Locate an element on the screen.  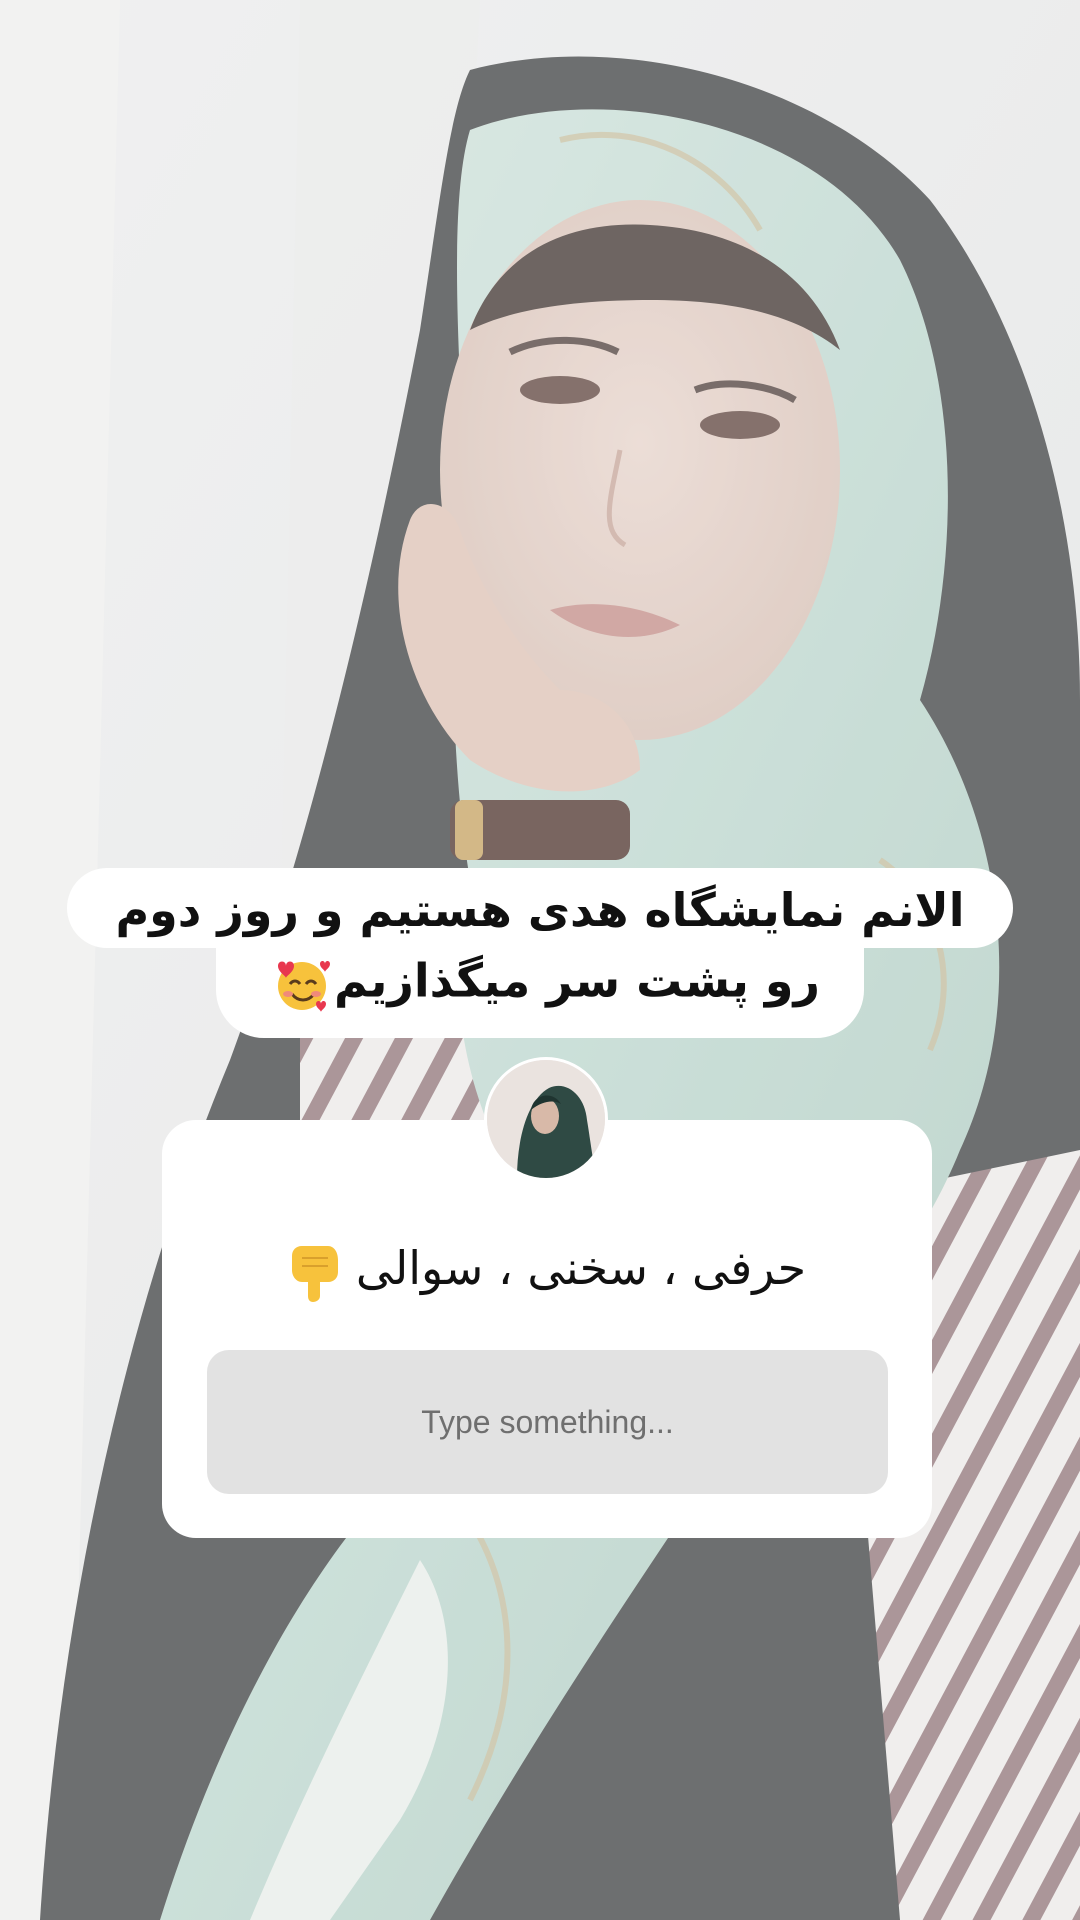
avatar is located at coordinates (546, 1119).